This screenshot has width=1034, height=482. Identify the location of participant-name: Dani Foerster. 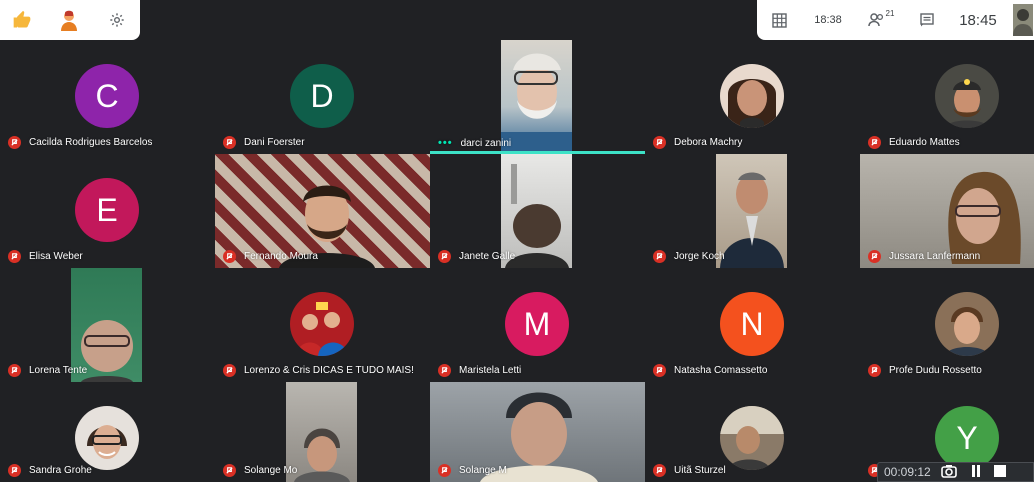
(274, 142).